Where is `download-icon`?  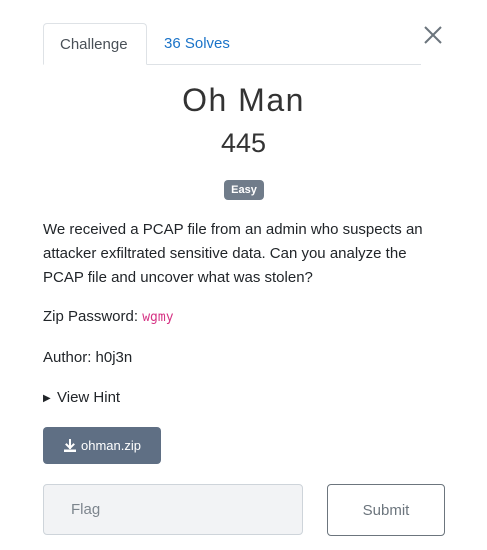 download-icon is located at coordinates (70, 445).